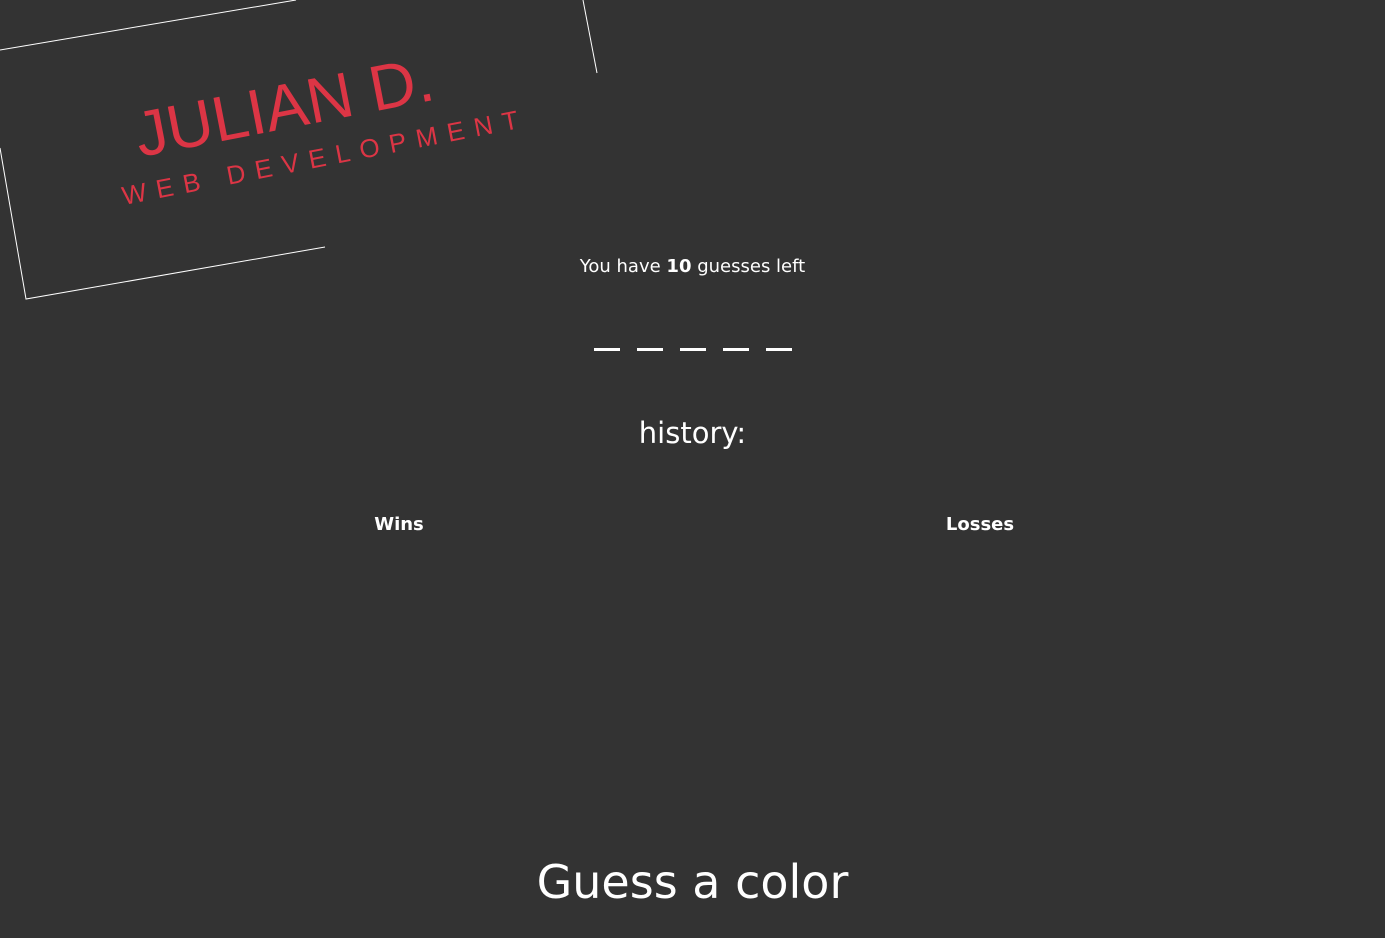 The image size is (1385, 938). I want to click on guesses-remaining: You have 10 guesses left, so click(692, 267).